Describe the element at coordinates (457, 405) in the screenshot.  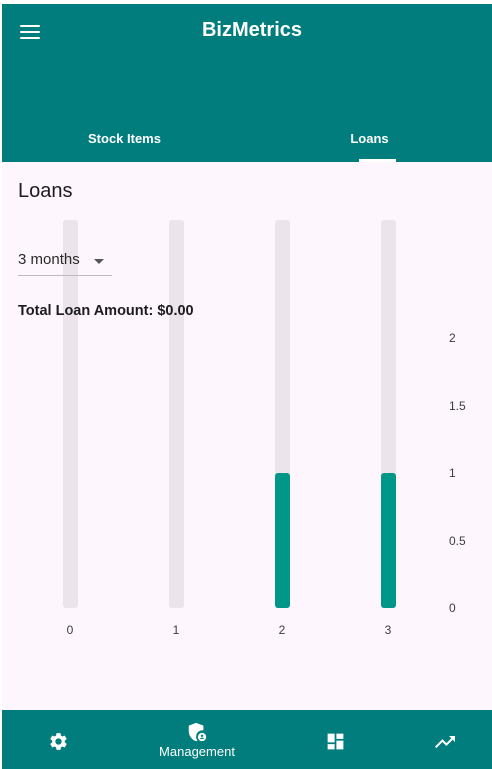
I see `y-tick-label: 1.5` at that location.